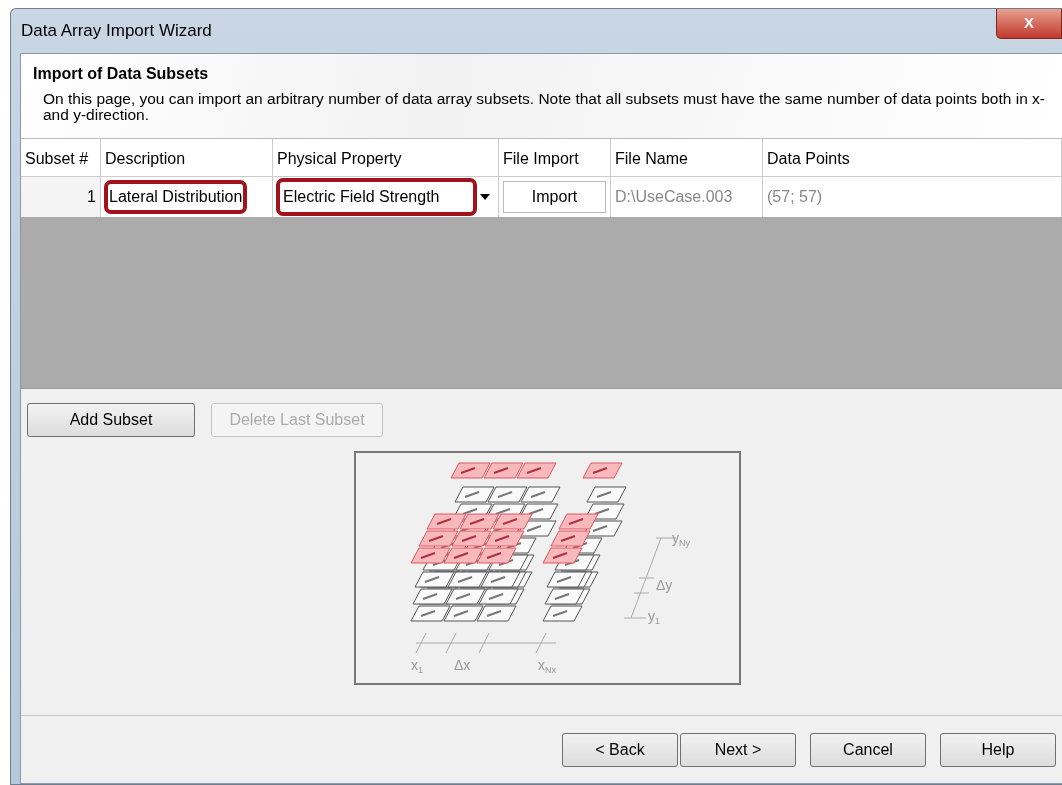  I want to click on column-header: File Import, so click(555, 157).